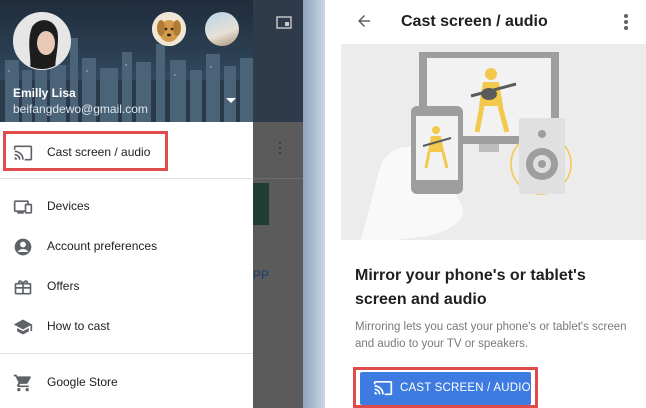 This screenshot has width=646, height=408. I want to click on drawer-item-offers: Offers, so click(126, 286).